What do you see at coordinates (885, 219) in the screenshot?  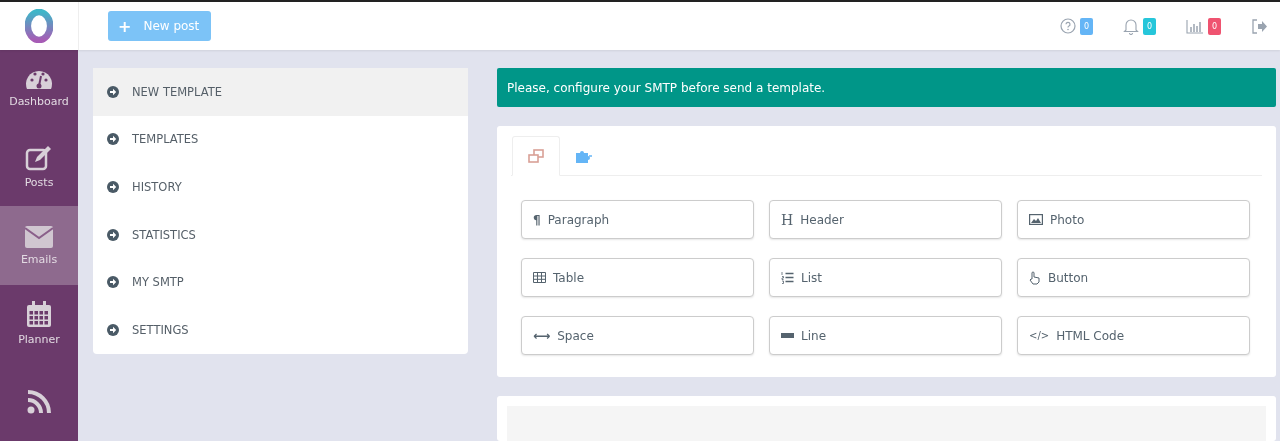 I see `block-button: H Header` at bounding box center [885, 219].